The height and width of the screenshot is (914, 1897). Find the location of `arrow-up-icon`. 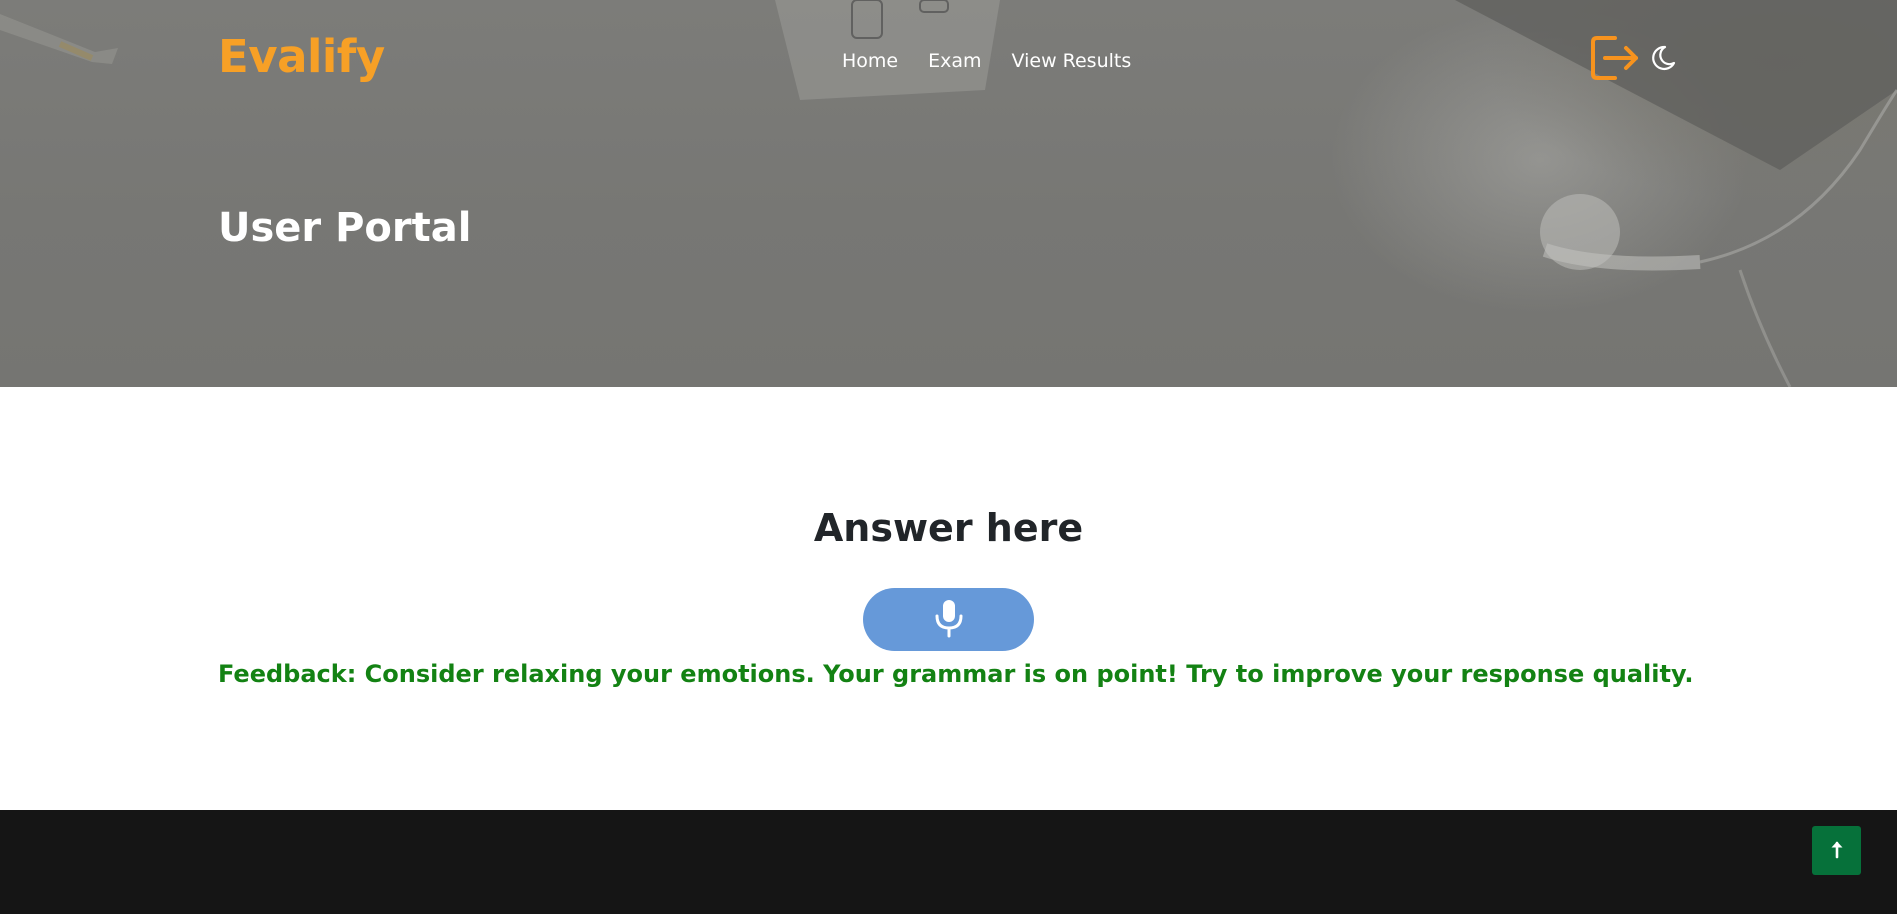

arrow-up-icon is located at coordinates (1837, 851).